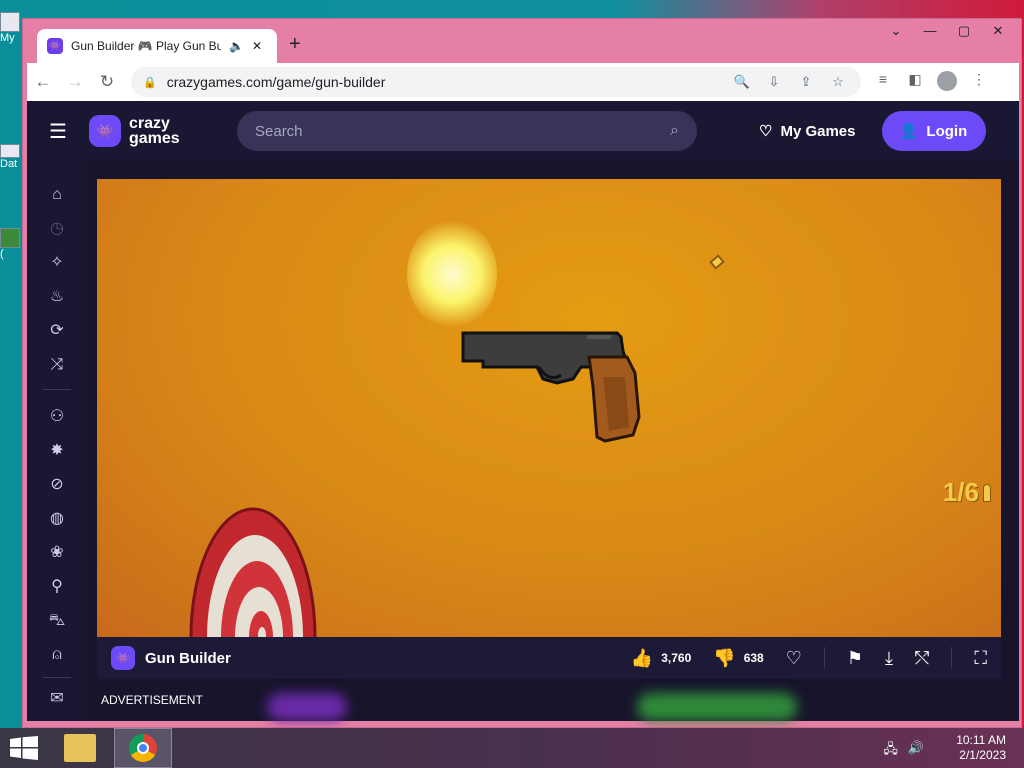 The height and width of the screenshot is (768, 1024). Describe the element at coordinates (981, 748) in the screenshot. I see `clock: 10:11 AM 2/1/2023` at that location.